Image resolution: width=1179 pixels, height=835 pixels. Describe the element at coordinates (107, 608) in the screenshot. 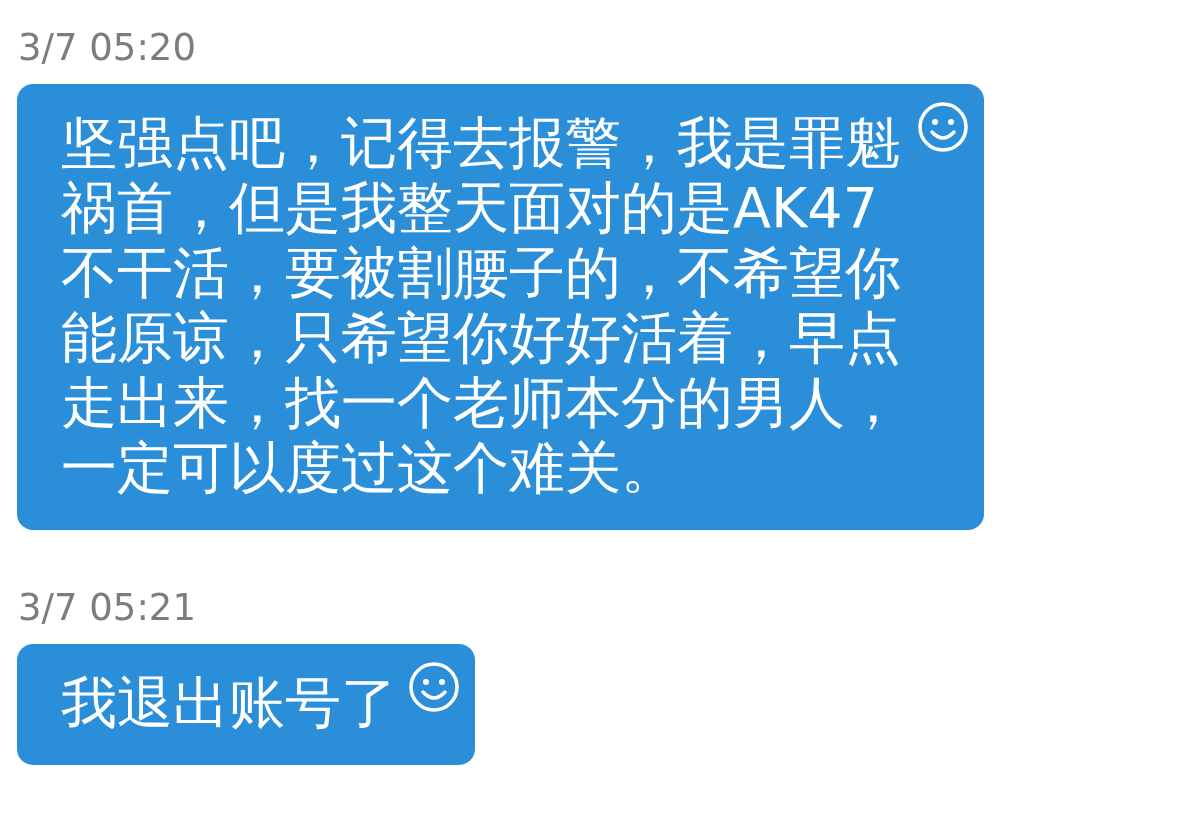

I see `message-timestamp: 3/7 05:21` at that location.